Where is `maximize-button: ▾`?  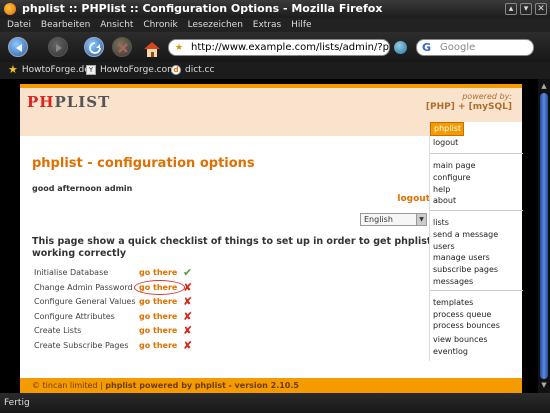 maximize-button: ▾ is located at coordinates (526, 9).